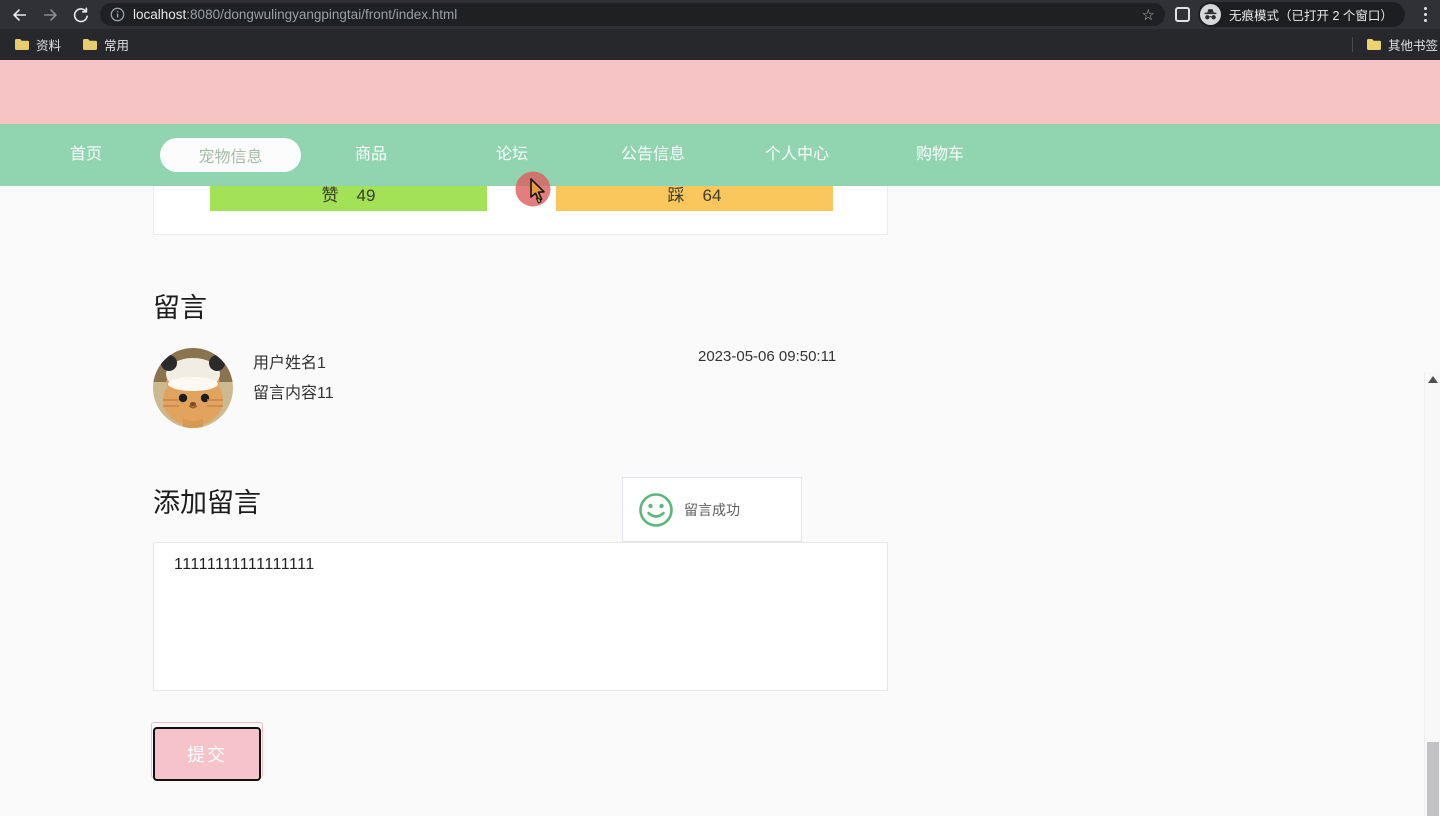  I want to click on smiley-success-icon, so click(656, 509).